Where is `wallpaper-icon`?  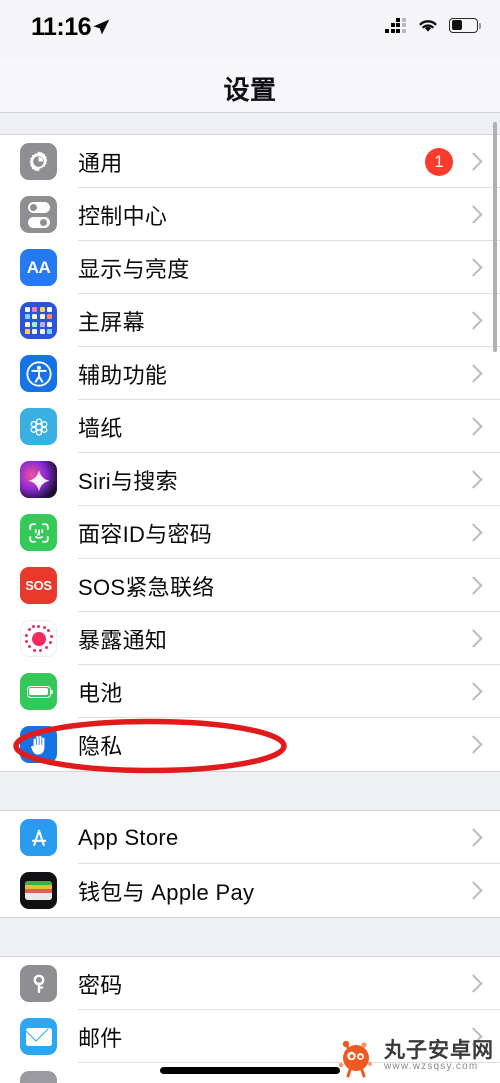
wallpaper-icon is located at coordinates (38, 426).